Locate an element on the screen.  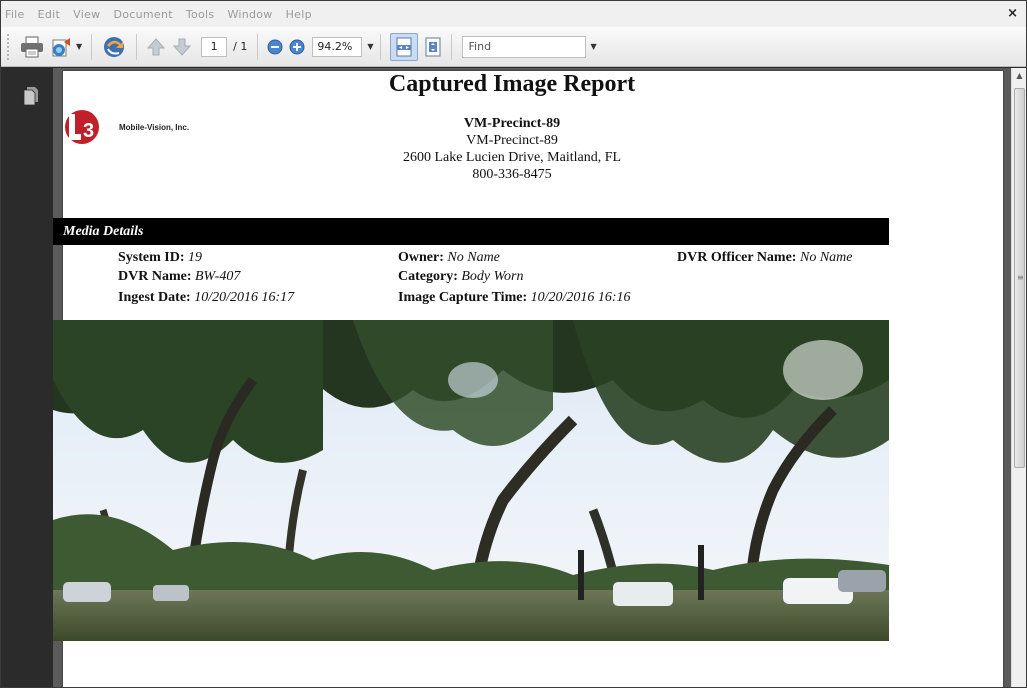
precinct-name: VM-Precinct-89 is located at coordinates (512, 140).